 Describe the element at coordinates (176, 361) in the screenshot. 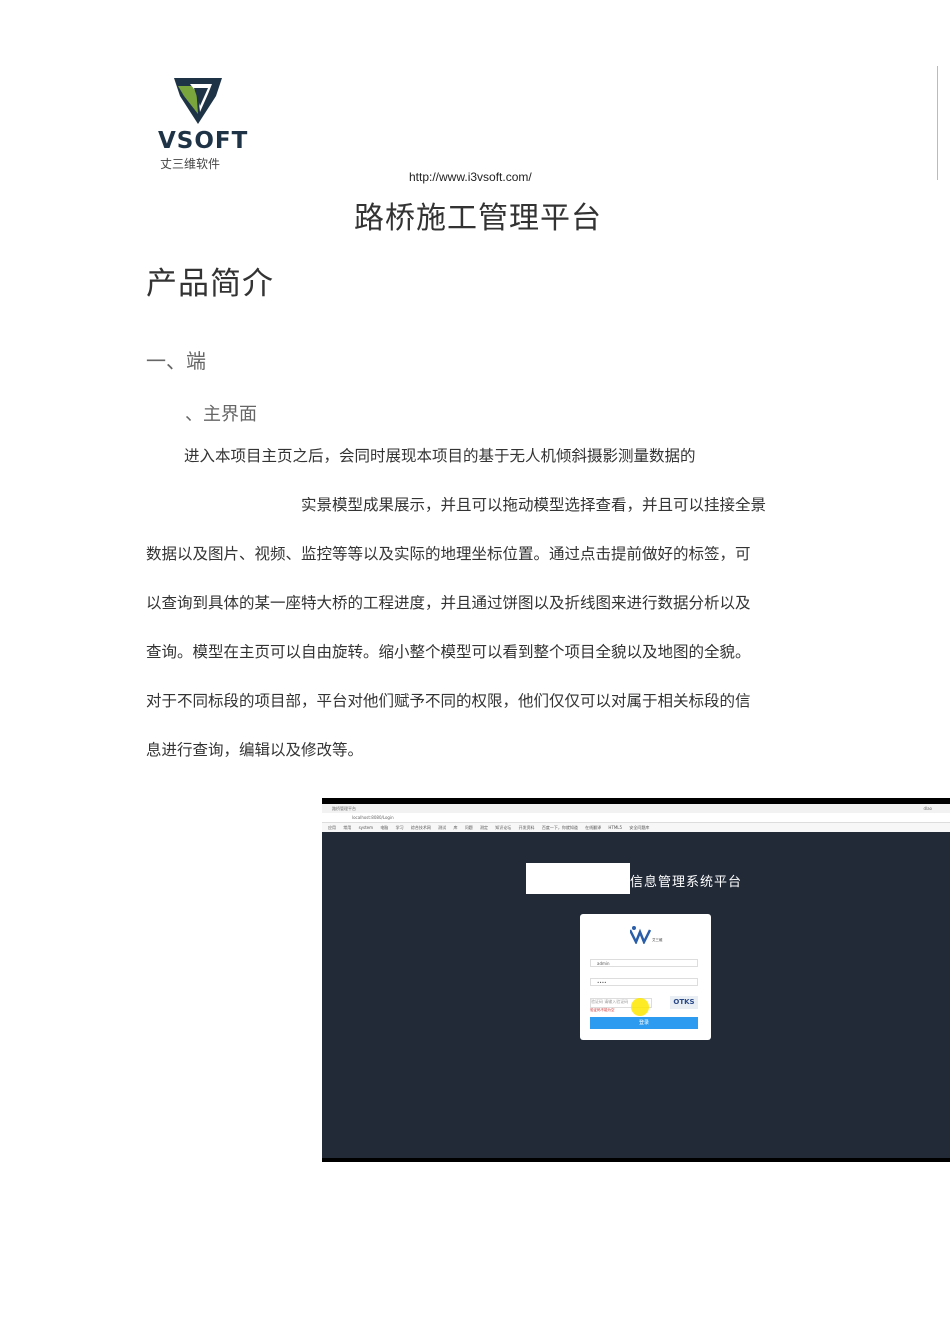

I see `subheading-1: 一、端` at that location.